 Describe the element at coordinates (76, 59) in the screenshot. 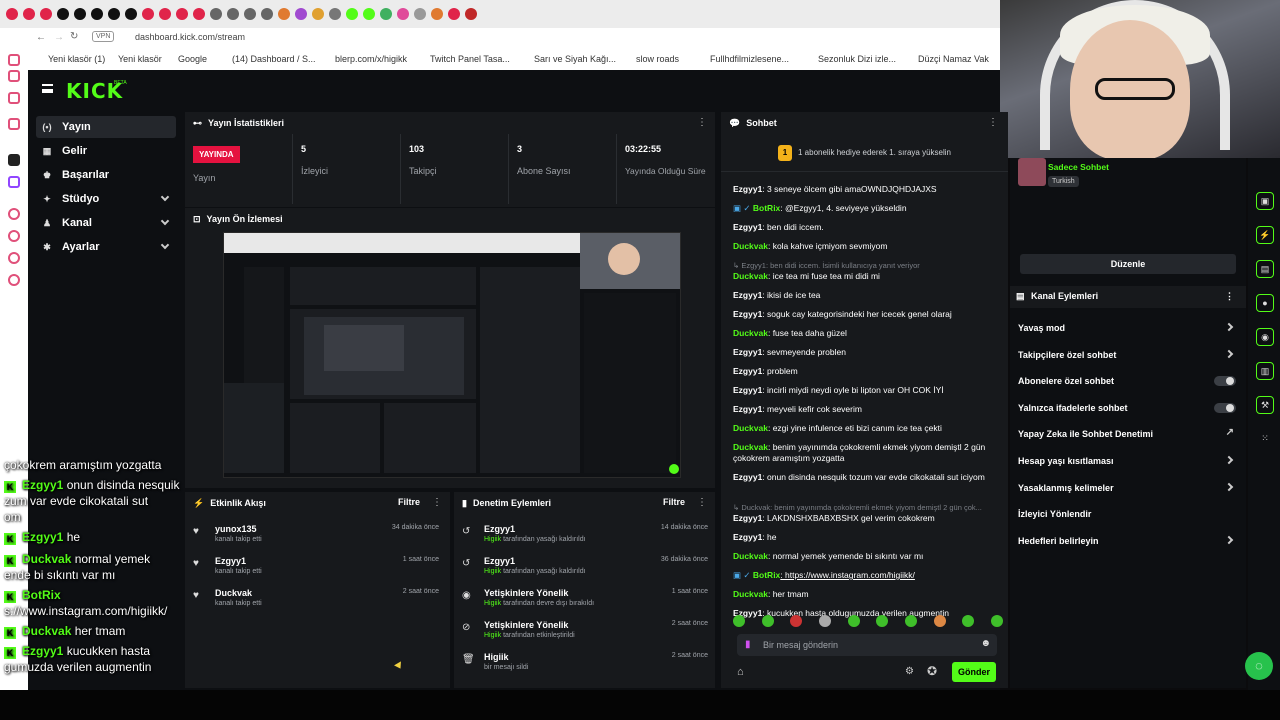

I see `bookmark-item: Yeni klasör (1)` at that location.